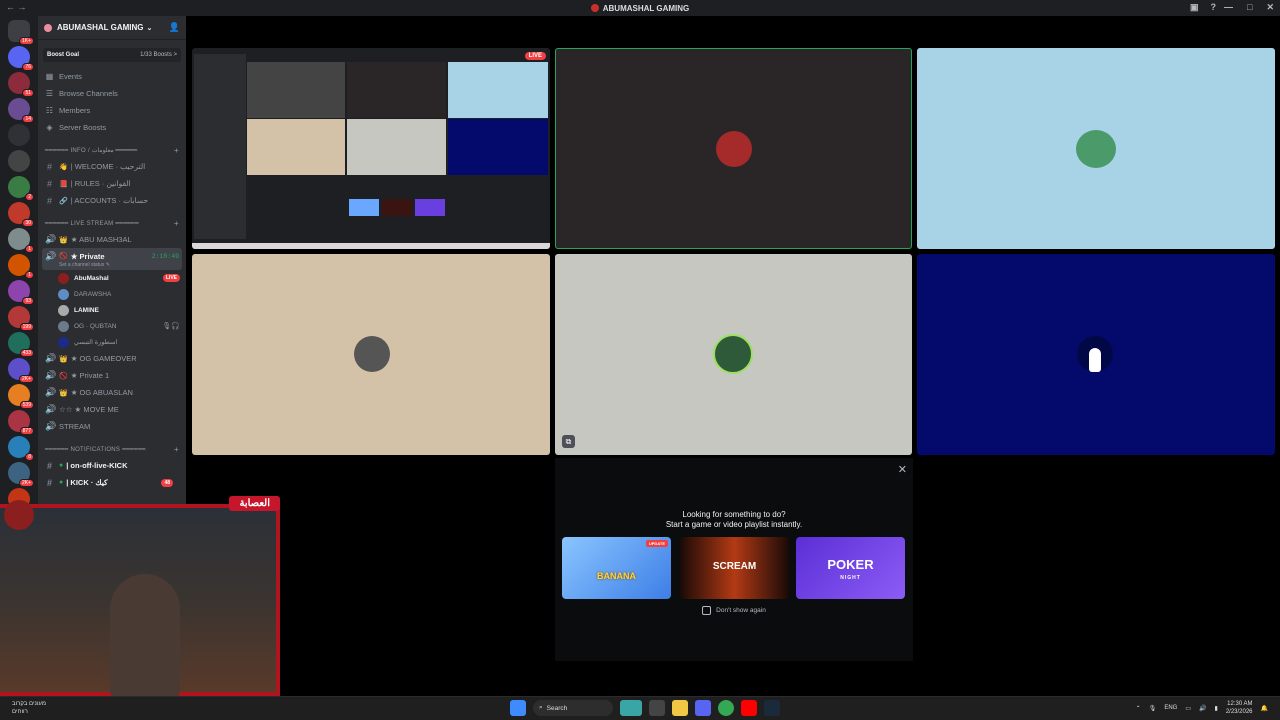  I want to click on channel-rules: # 📕 | RULES · القوانين, so click(112, 183).